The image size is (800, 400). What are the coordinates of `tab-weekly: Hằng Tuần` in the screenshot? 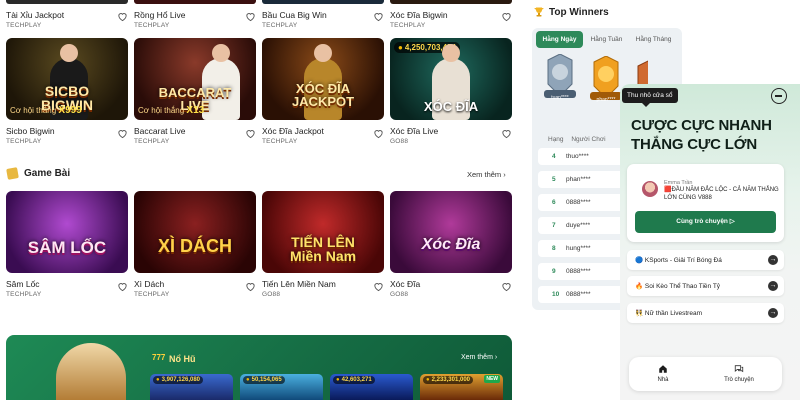 It's located at (606, 39).